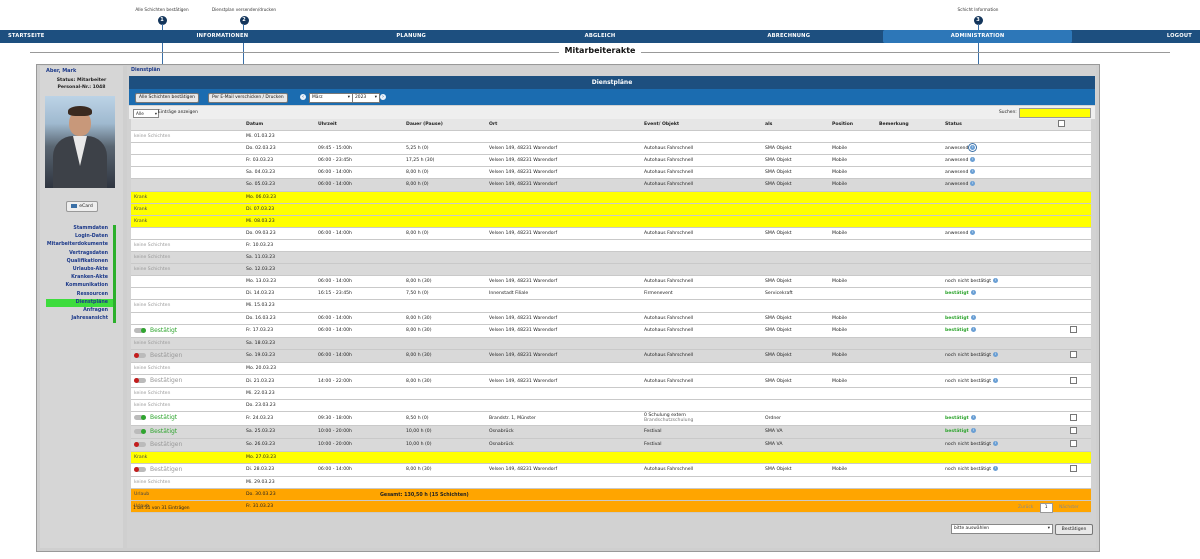 This screenshot has height=559, width=1200. I want to click on cell-event: Autohaus Fahrschnell, so click(701, 381).